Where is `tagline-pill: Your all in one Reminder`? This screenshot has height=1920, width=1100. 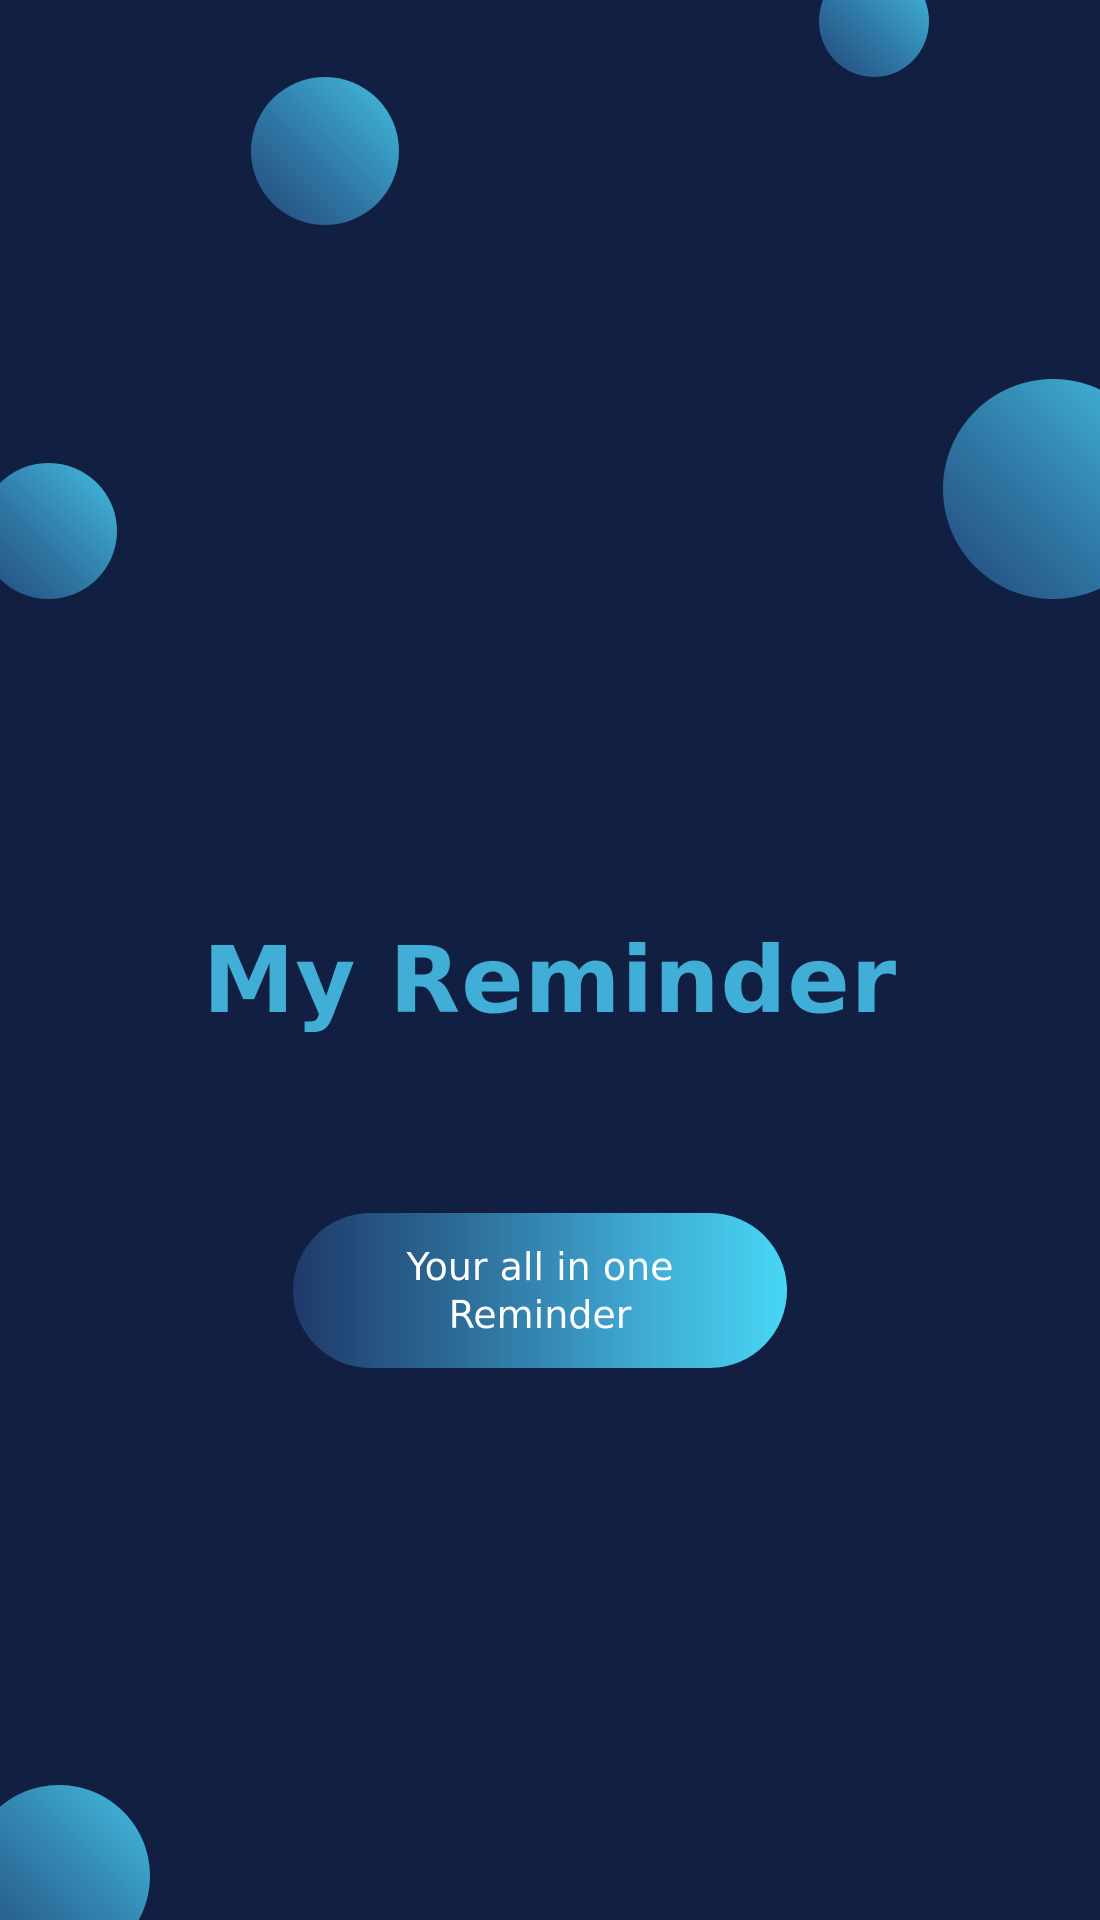 tagline-pill: Your all in one Reminder is located at coordinates (540, 1290).